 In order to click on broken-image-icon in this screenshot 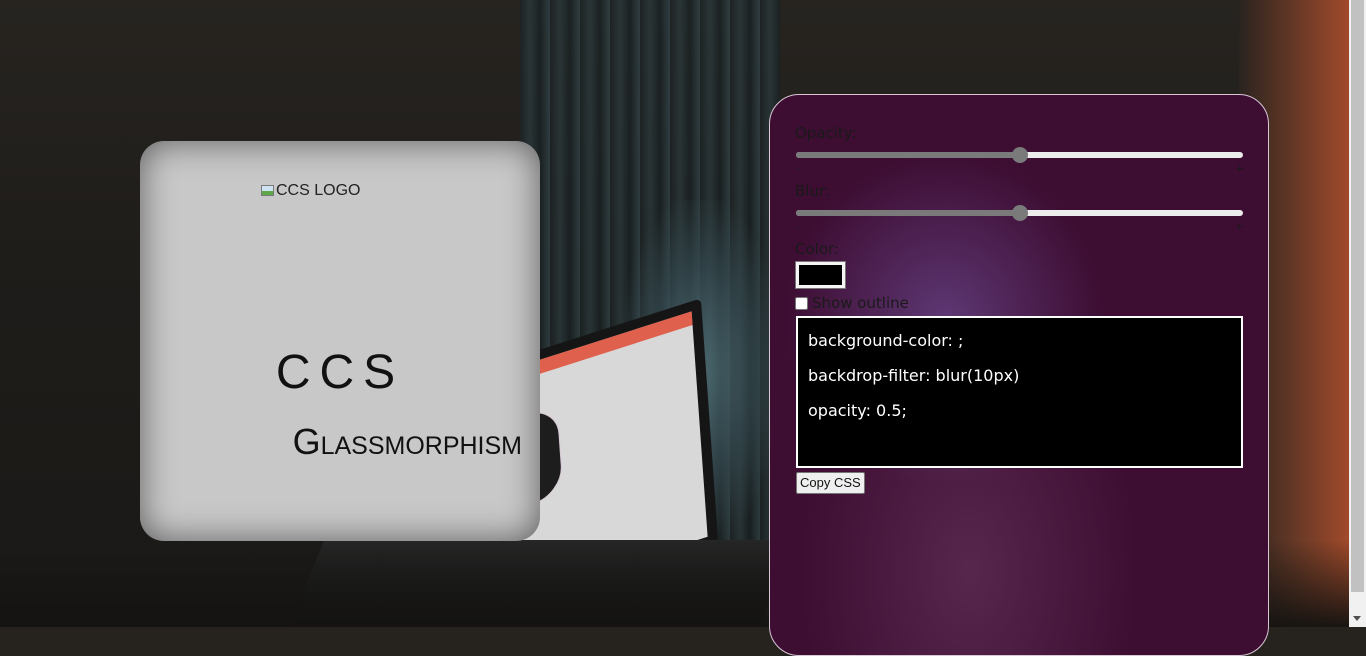, I will do `click(267, 191)`.